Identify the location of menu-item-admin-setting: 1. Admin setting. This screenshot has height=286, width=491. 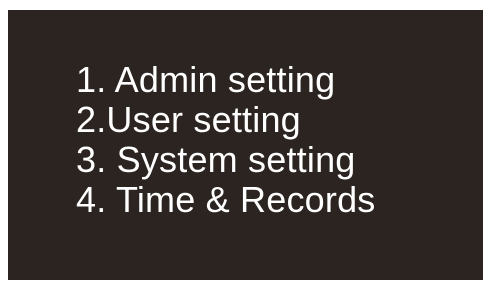
(226, 80).